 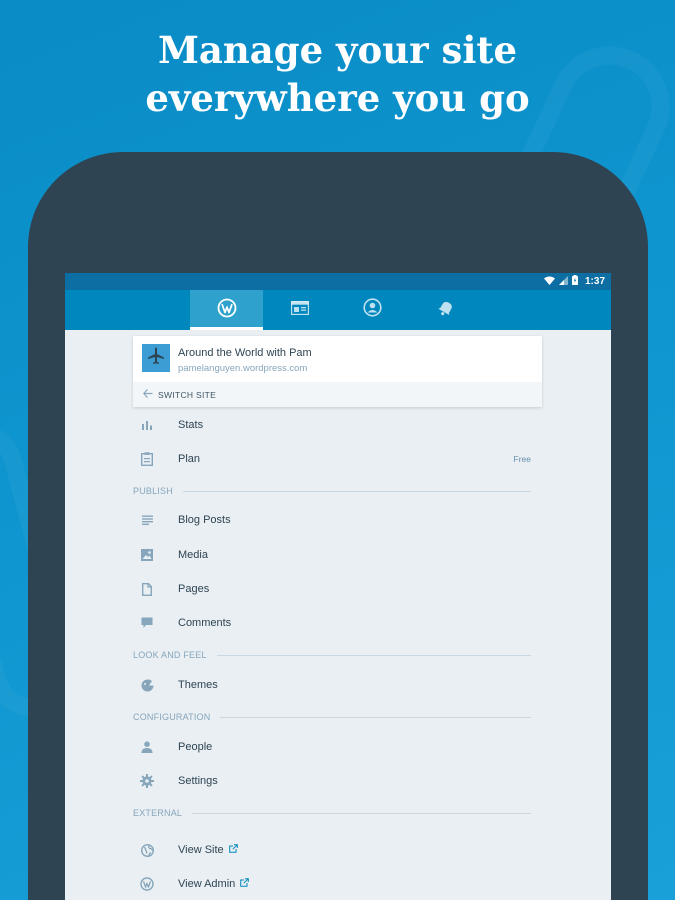 I want to click on plan-value: Free, so click(x=522, y=459).